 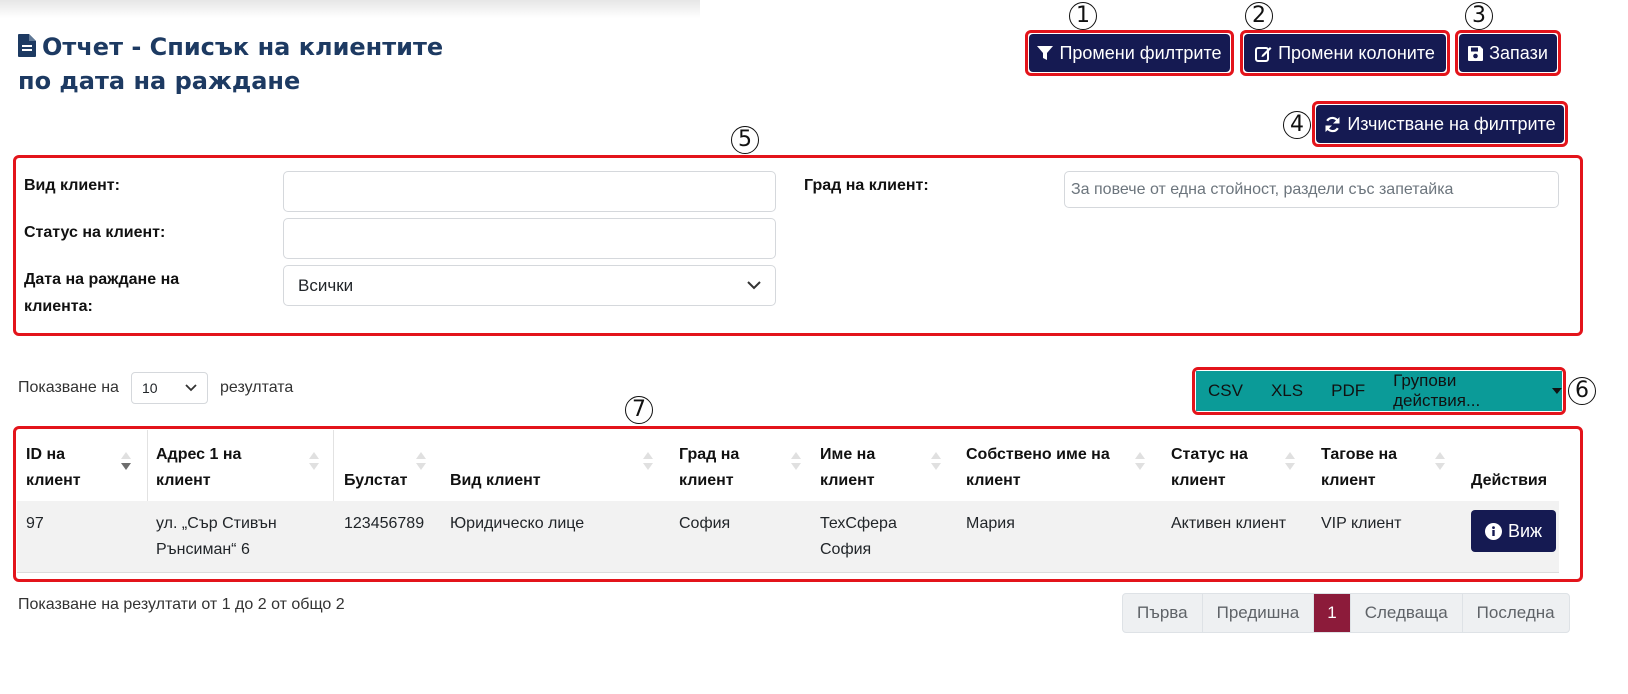 I want to click on callout-marker-1: 1, so click(x=1083, y=16).